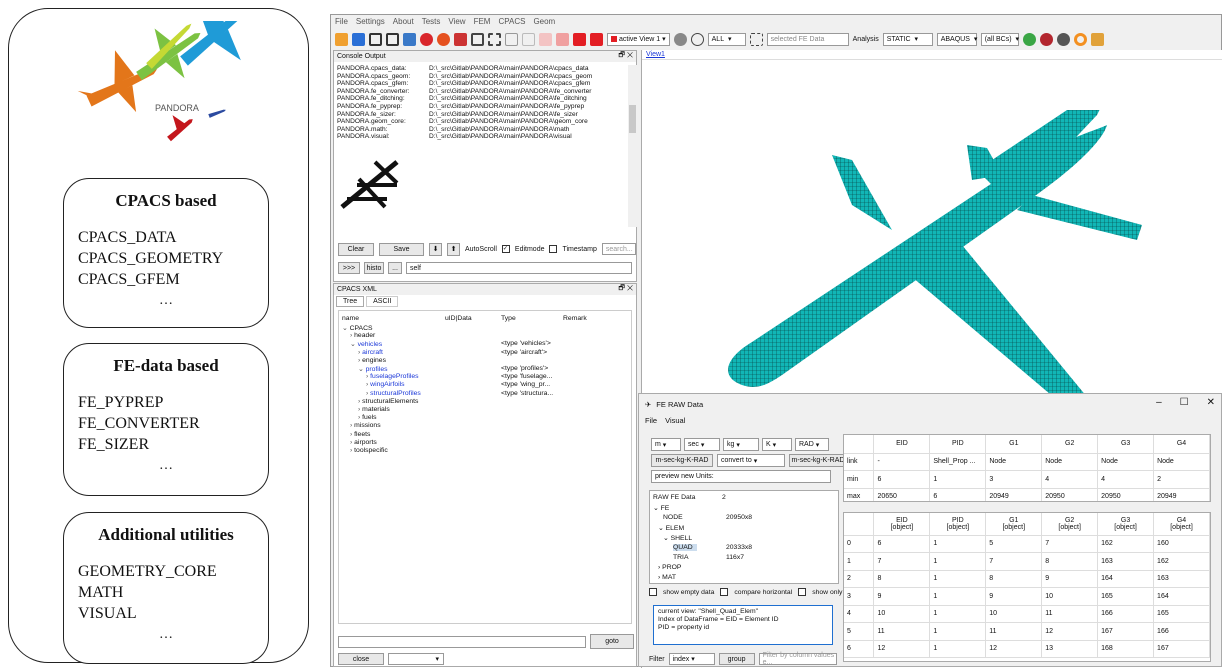  What do you see at coordinates (562, 39) in the screenshot?
I see `red-marker-icon` at bounding box center [562, 39].